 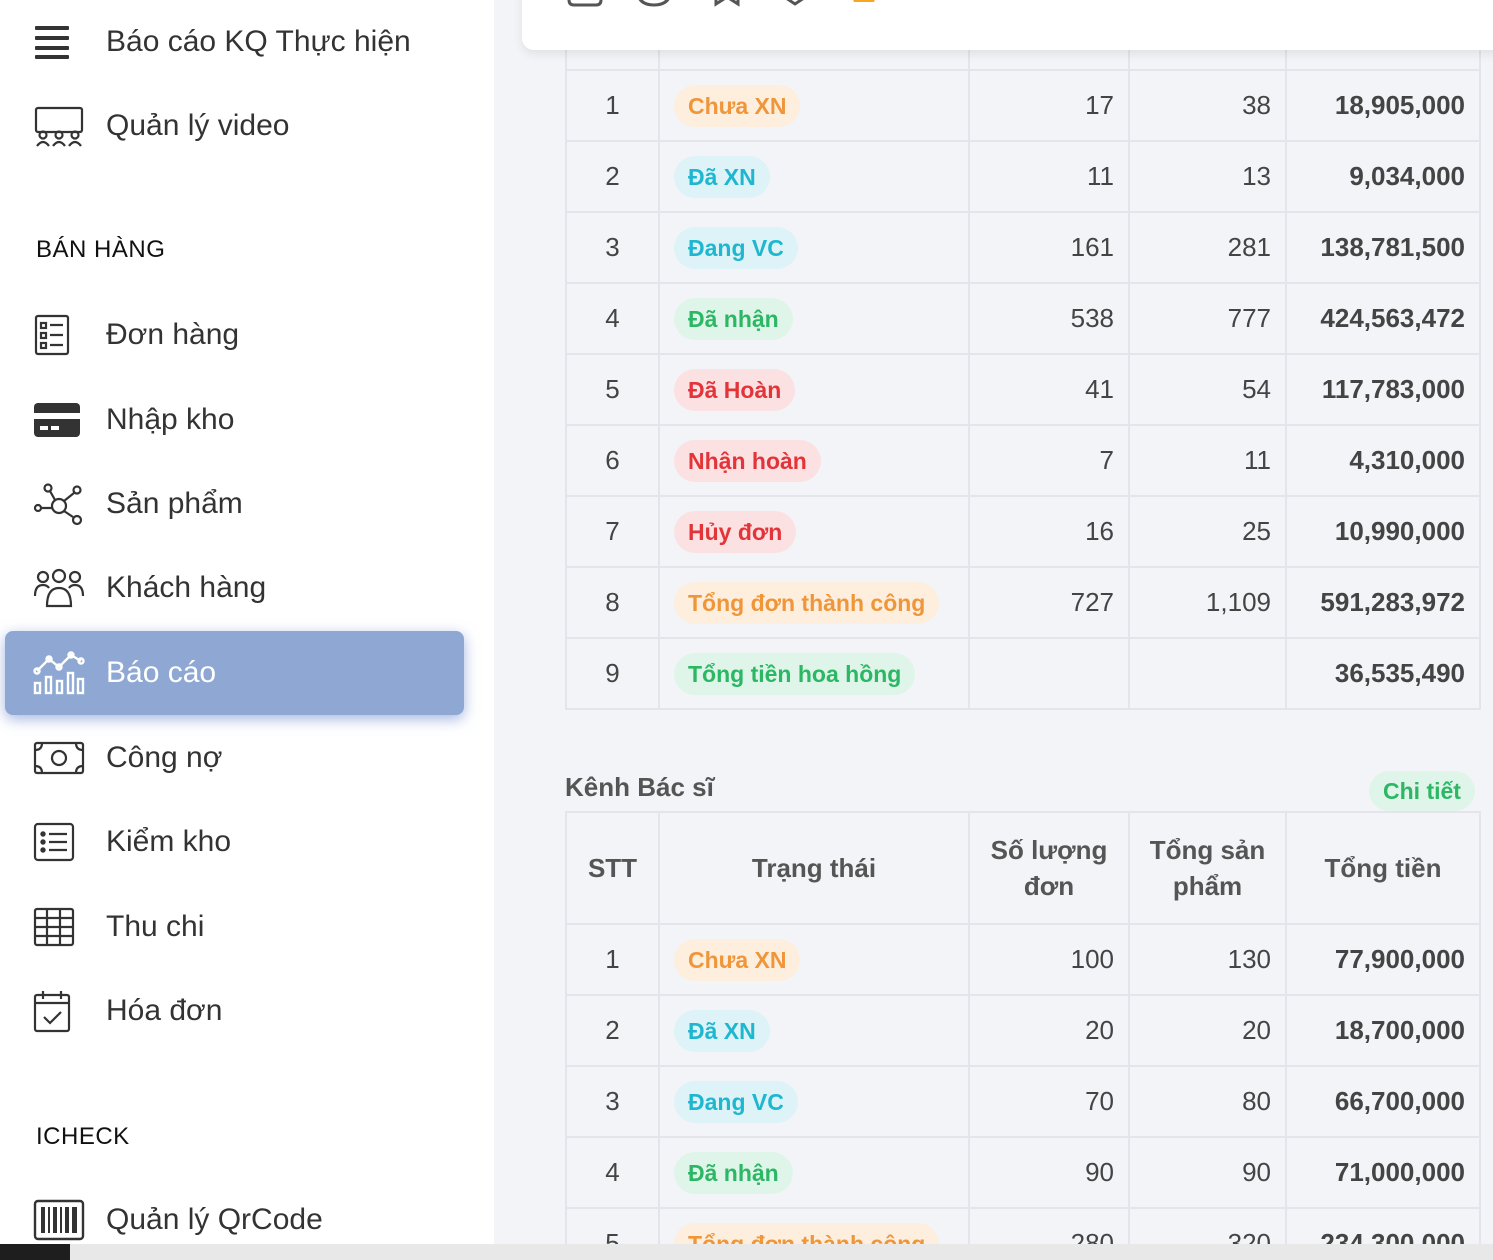 I want to click on table-row: 1 Chưa XN 100 130 77,900,000, so click(x=1023, y=959).